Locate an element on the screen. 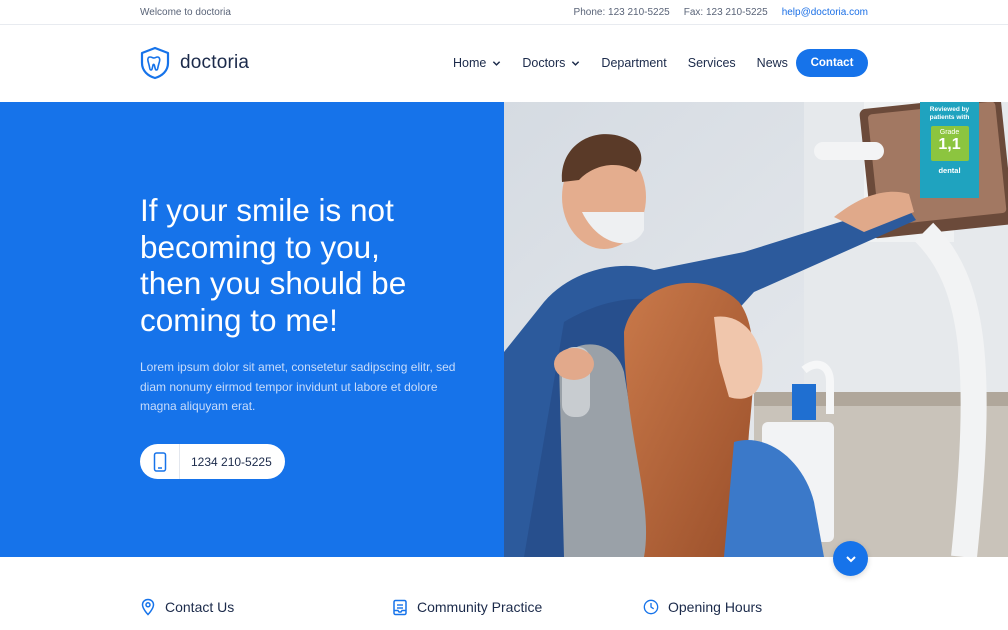  nav-item-news: News is located at coordinates (772, 63).